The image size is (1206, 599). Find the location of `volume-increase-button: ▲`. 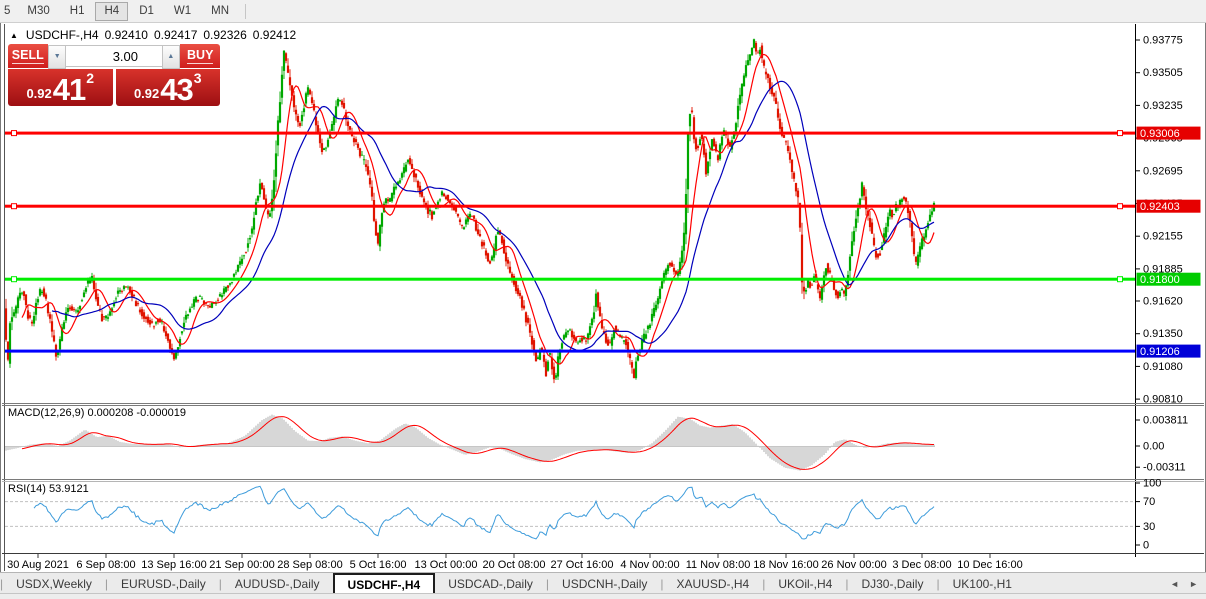

volume-increase-button: ▲ is located at coordinates (171, 57).